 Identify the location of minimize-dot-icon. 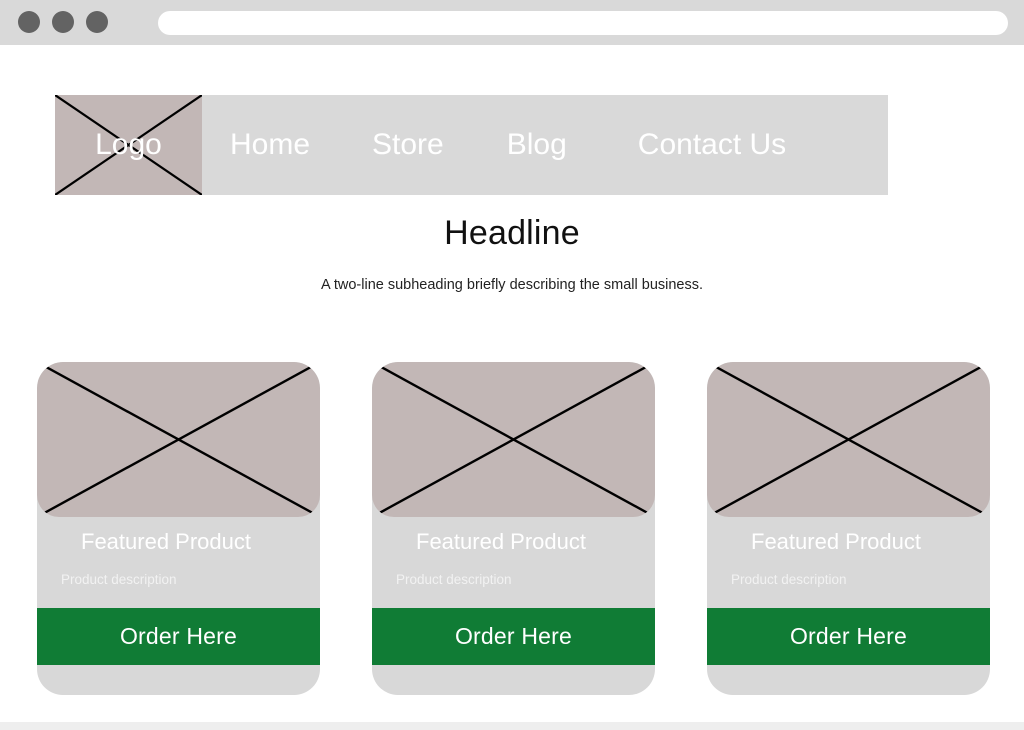
(63, 22).